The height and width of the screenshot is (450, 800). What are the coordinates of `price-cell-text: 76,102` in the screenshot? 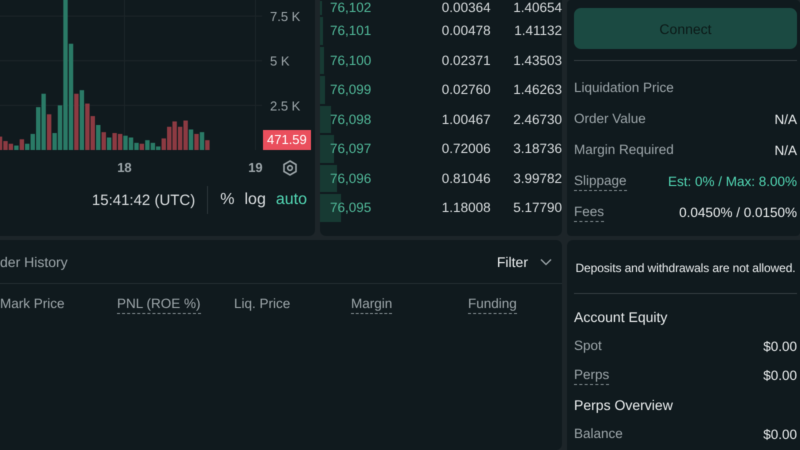 It's located at (350, 7).